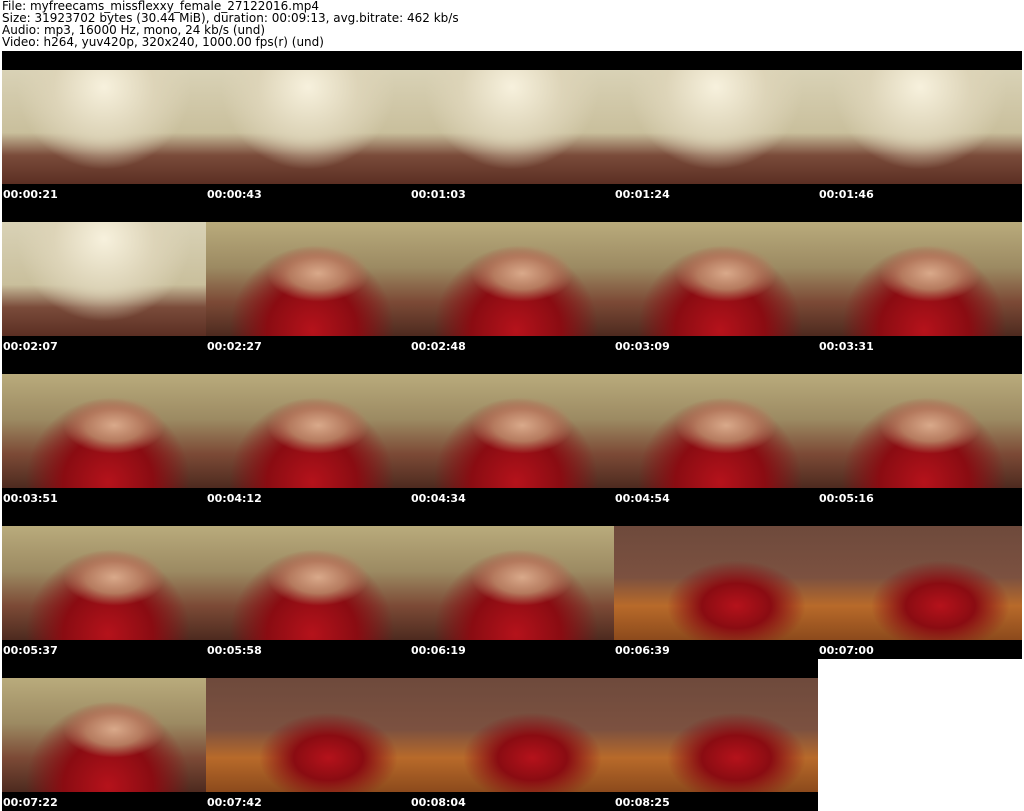 This screenshot has width=1024, height=811. I want to click on thumbnail-cell: 00:06:19, so click(512, 583).